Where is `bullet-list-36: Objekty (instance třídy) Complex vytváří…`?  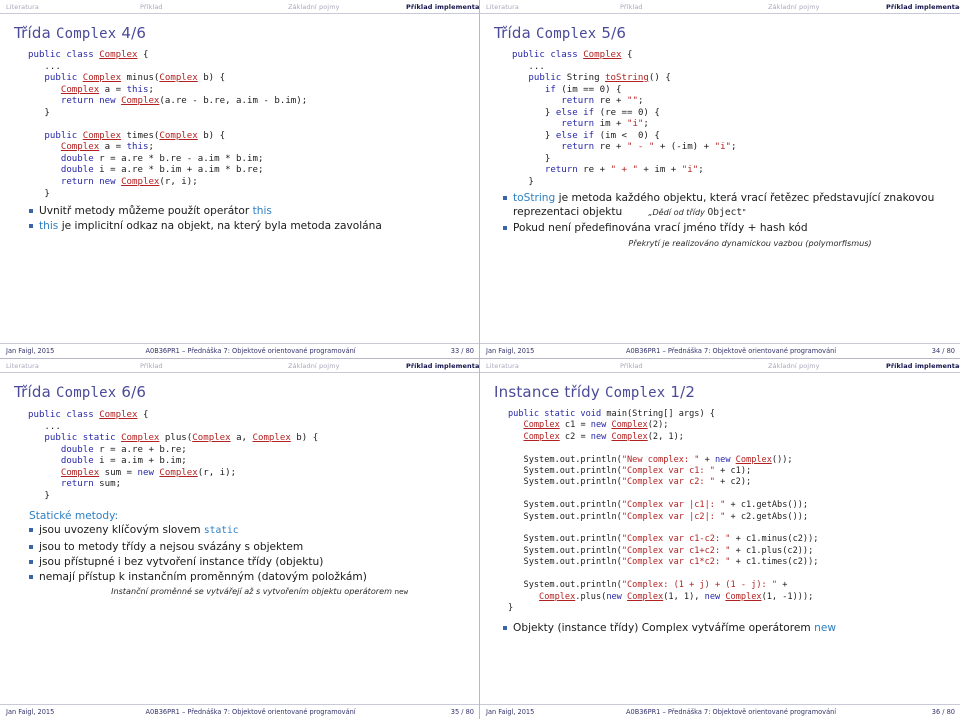 bullet-list-36: Objekty (instance třídy) Complex vytváří… is located at coordinates (727, 628).